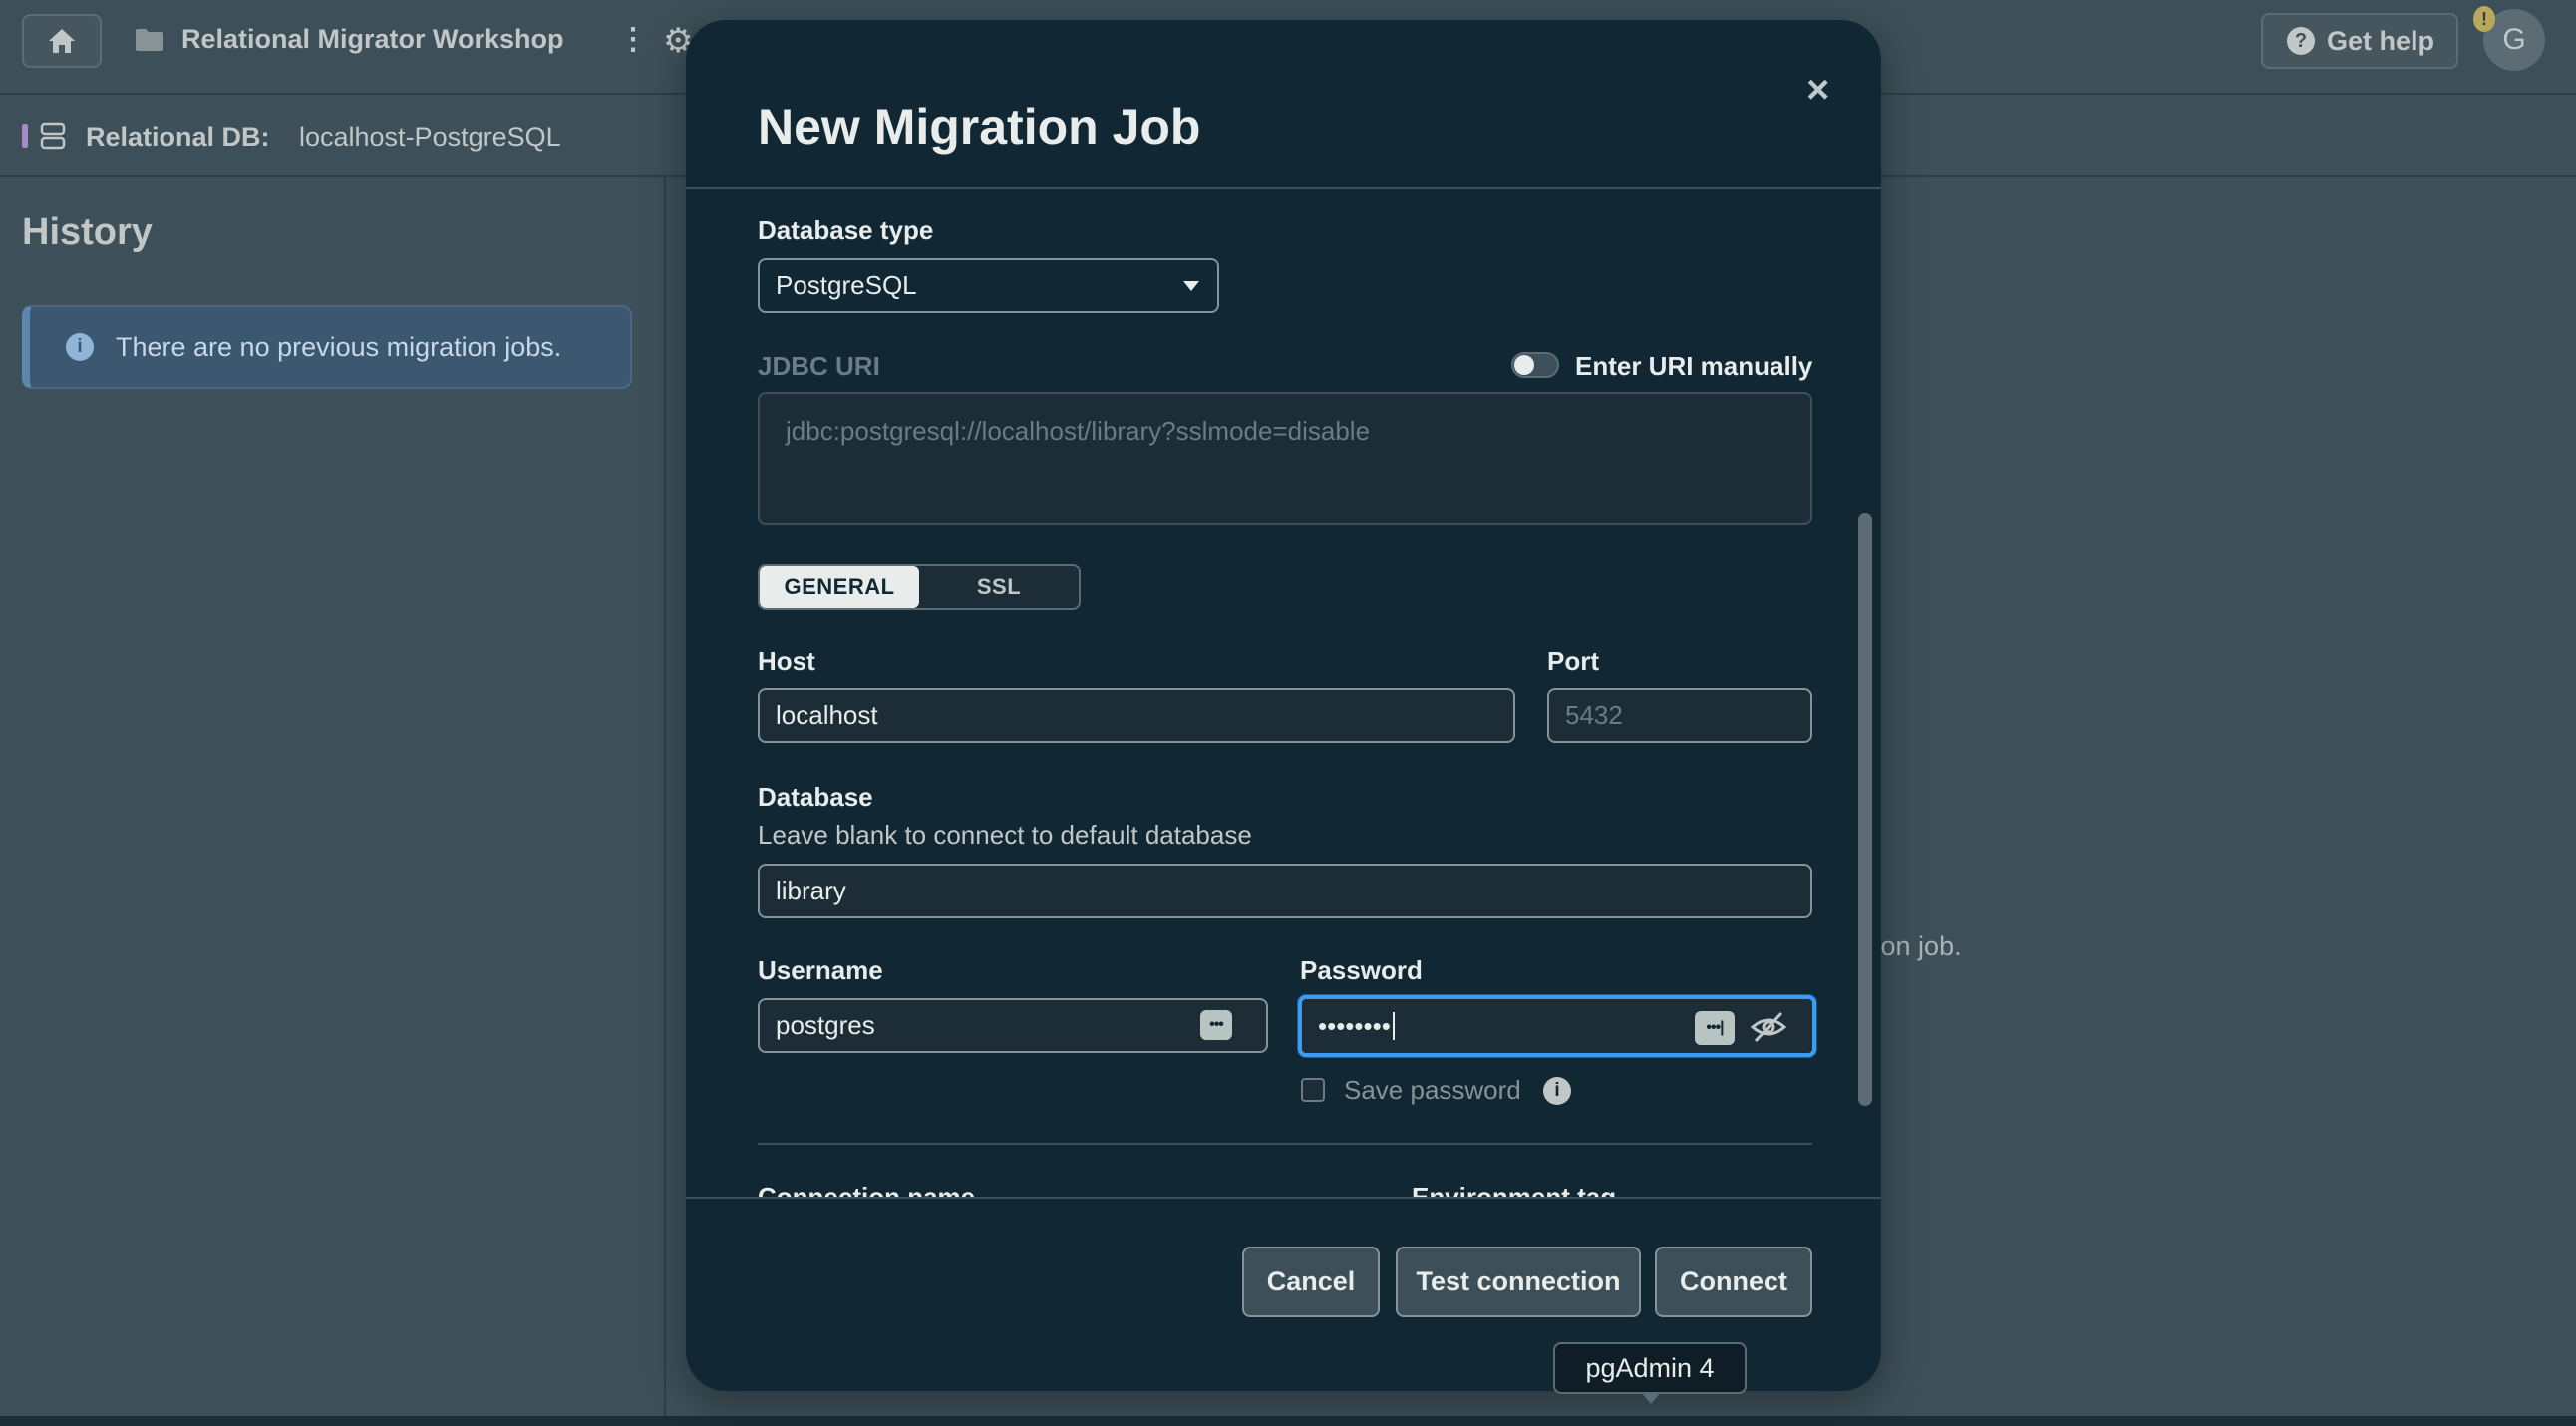 This screenshot has width=2576, height=1426. Describe the element at coordinates (1361, 970) in the screenshot. I see `password-label: Password` at that location.